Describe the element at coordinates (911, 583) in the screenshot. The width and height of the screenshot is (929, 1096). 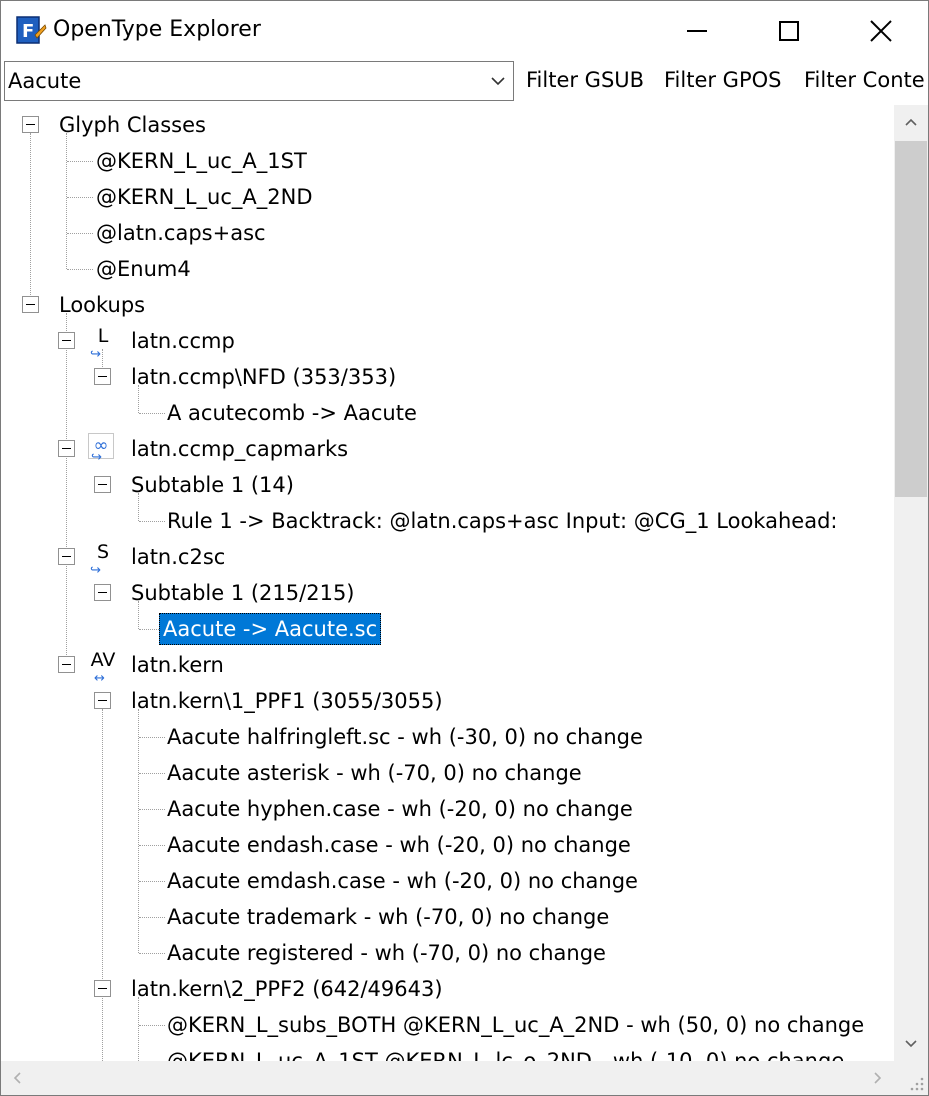
I see `vertical-scrollbar` at that location.